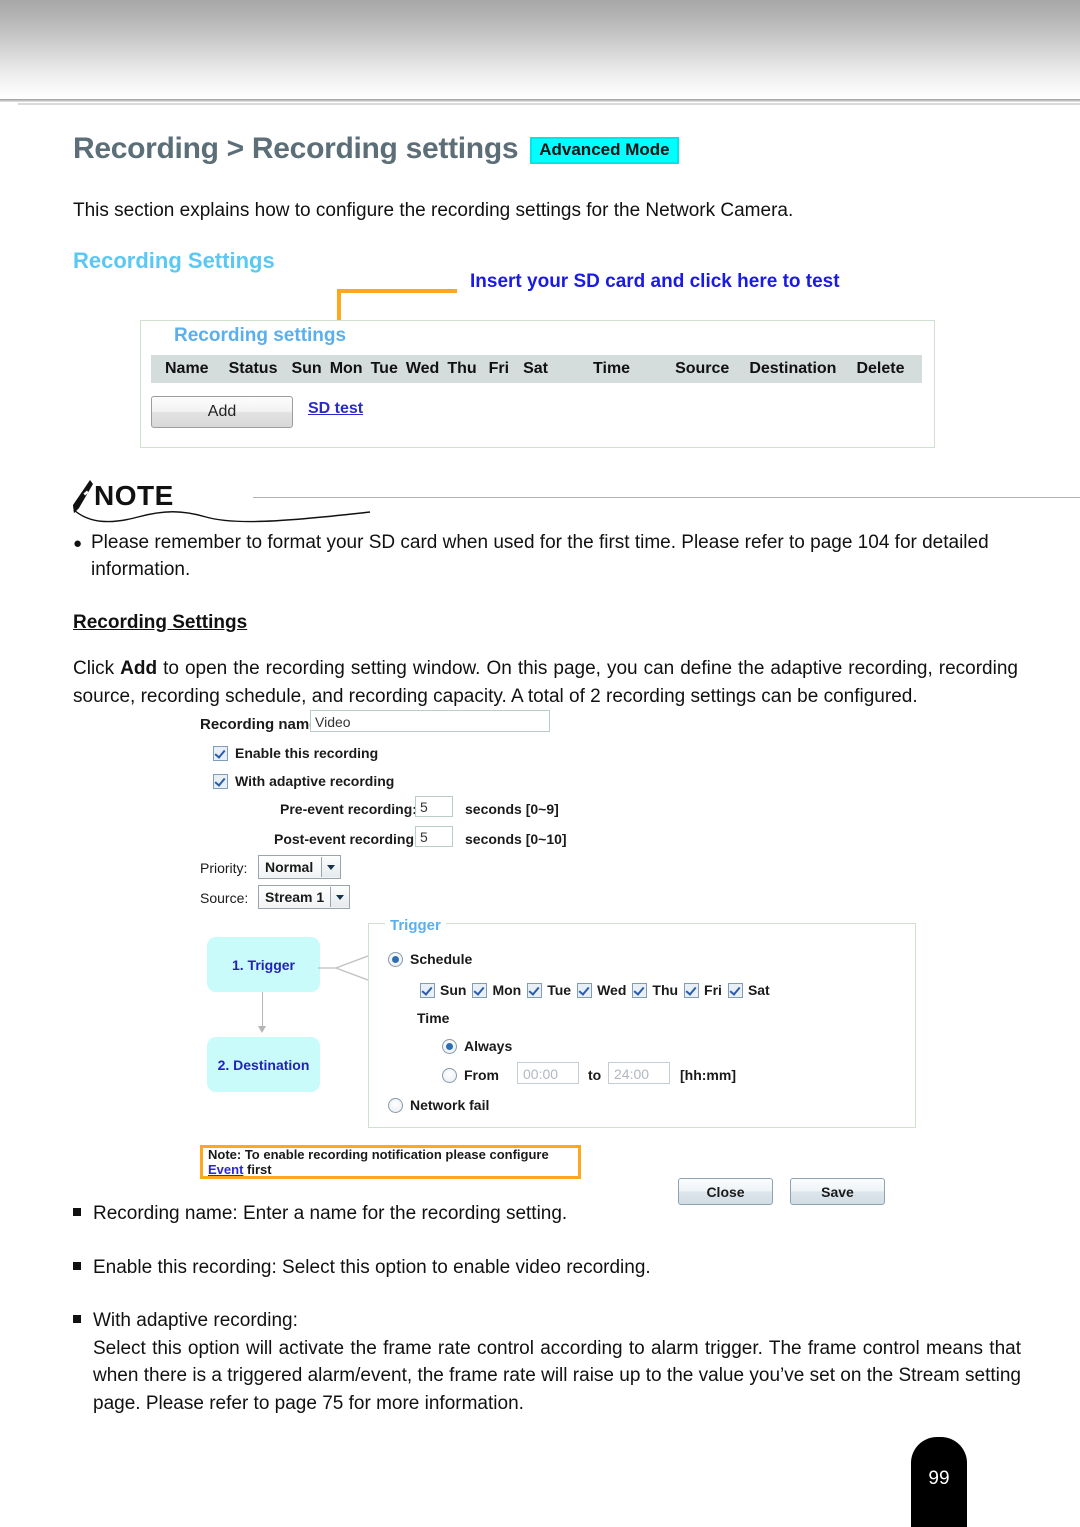 This screenshot has height=1527, width=1080. I want to click on day-sat: Sat, so click(748, 990).